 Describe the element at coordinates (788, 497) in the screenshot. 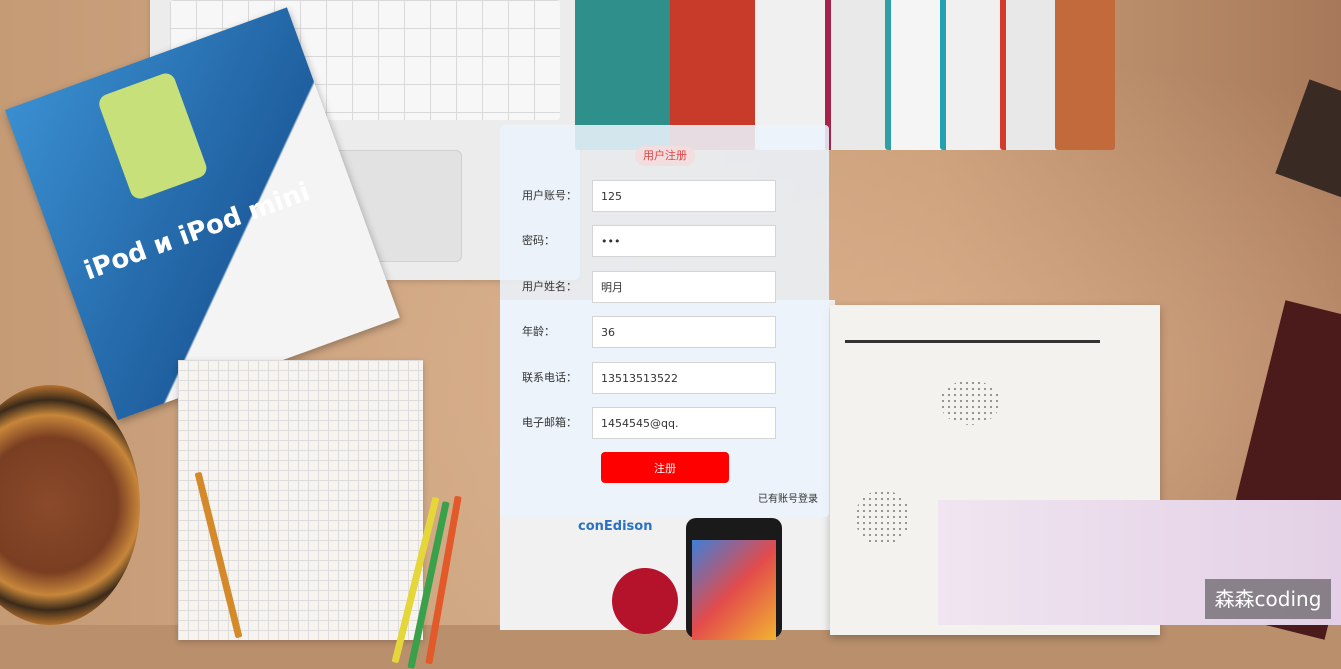

I see `login-link: 已有账号登录` at that location.